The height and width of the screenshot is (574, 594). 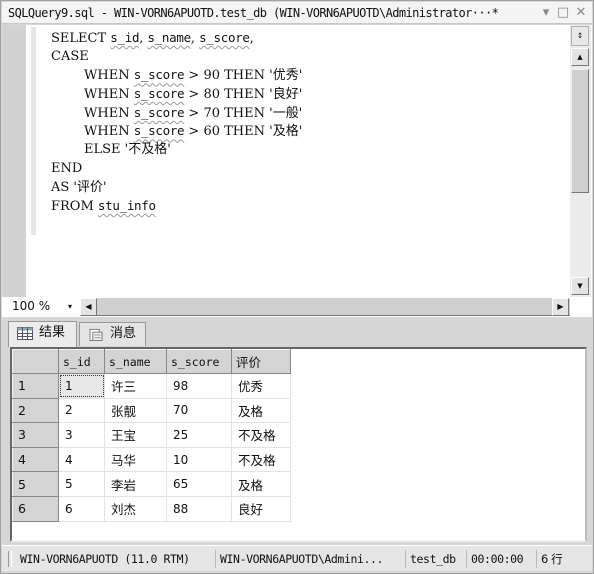 What do you see at coordinates (135, 410) in the screenshot?
I see `grid-cell-s_name: 张靓` at bounding box center [135, 410].